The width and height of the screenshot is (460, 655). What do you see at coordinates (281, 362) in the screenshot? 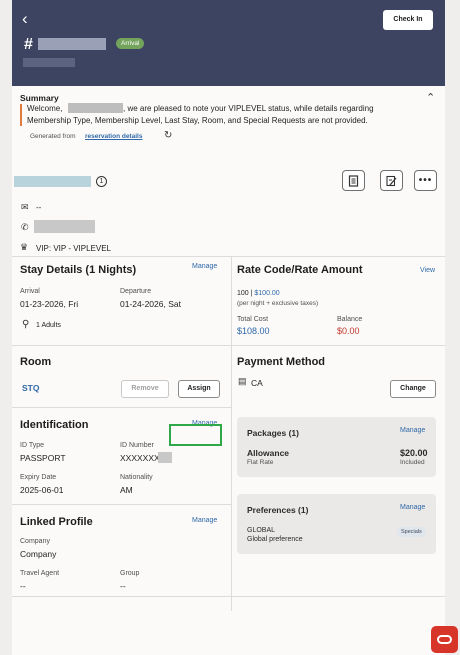
I see `payment-title: Payment Method` at bounding box center [281, 362].